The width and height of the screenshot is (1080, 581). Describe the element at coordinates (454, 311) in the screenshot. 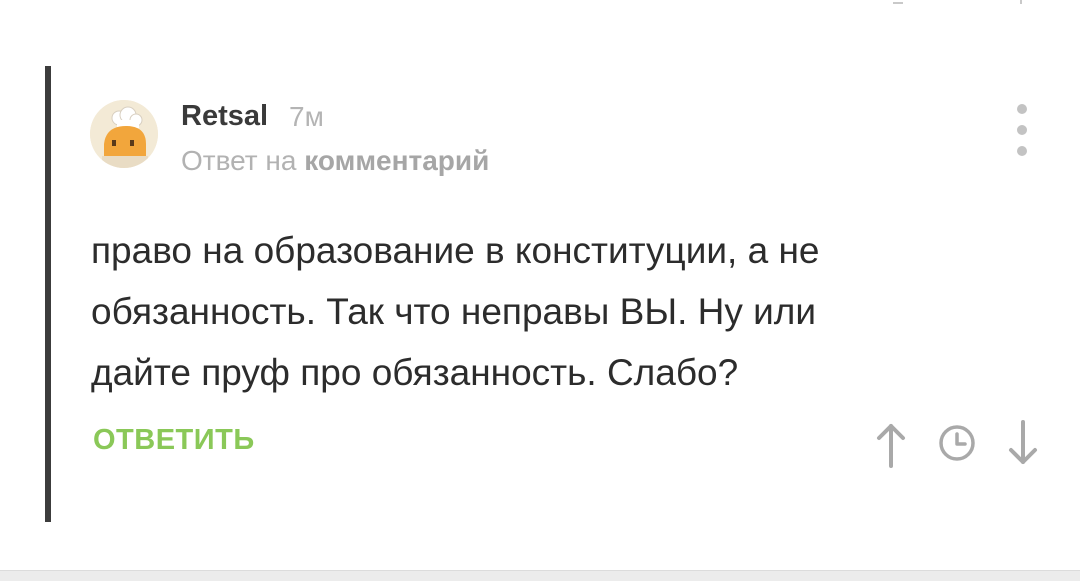

I see `comment-line: обязанность. Так что неправы ВЫ. Ну или` at that location.